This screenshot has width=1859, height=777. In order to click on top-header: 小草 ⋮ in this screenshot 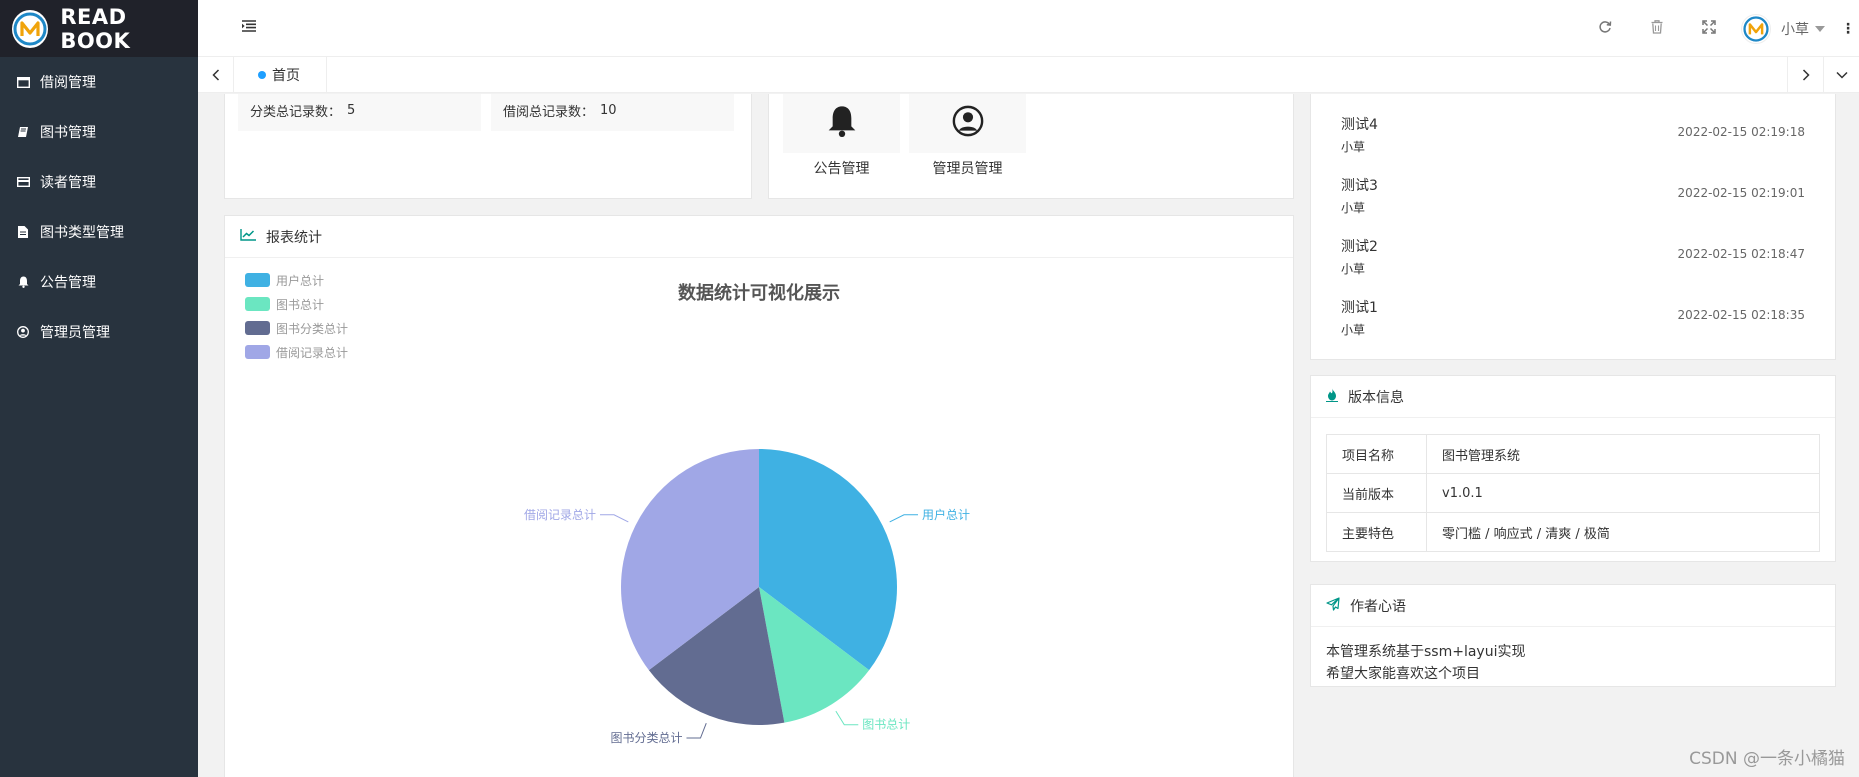, I will do `click(1028, 28)`.